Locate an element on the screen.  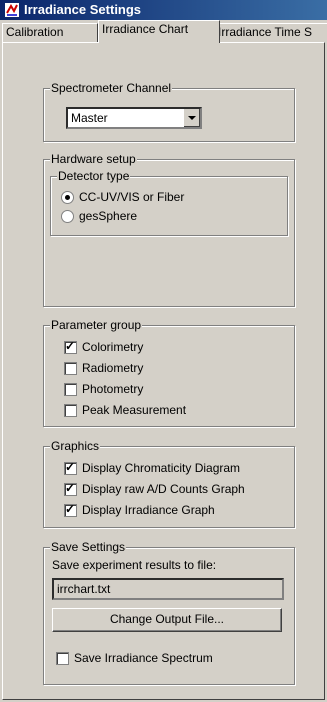
tab-irradiance-time: Irradiance Time S is located at coordinates (270, 32).